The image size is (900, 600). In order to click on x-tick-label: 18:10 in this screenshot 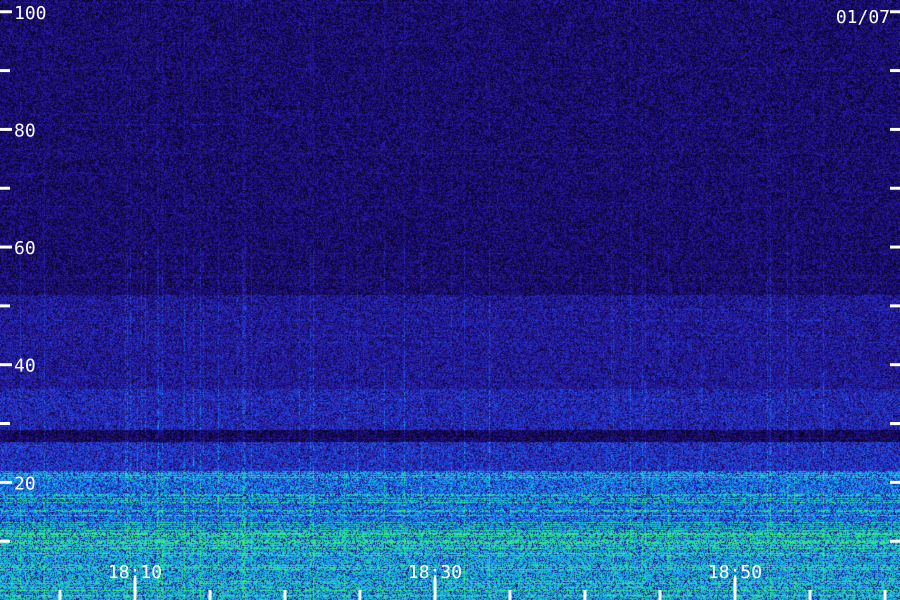, I will do `click(135, 572)`.